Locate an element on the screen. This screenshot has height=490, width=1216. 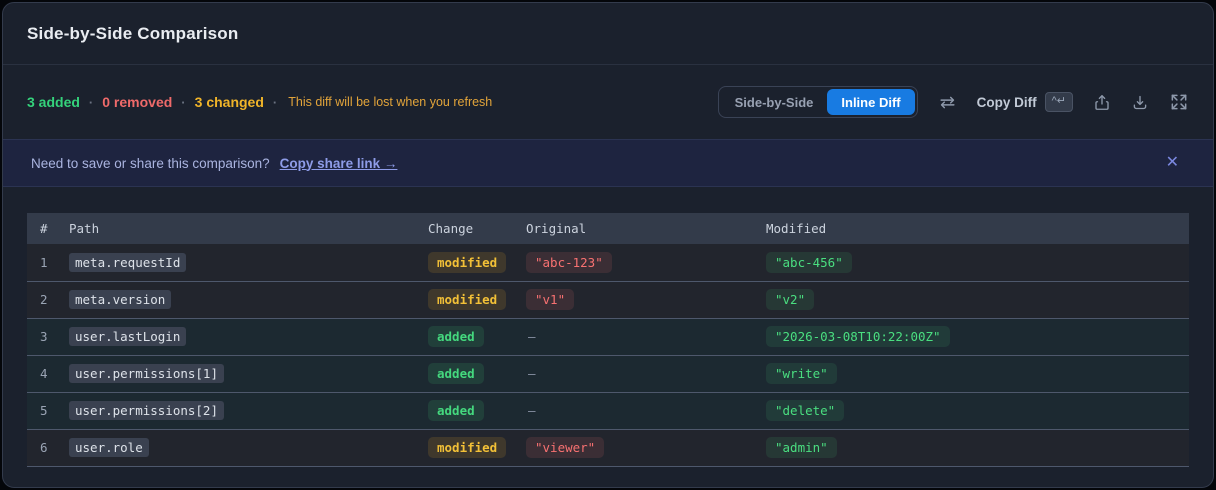
removed-count: 0 removed is located at coordinates (137, 102).